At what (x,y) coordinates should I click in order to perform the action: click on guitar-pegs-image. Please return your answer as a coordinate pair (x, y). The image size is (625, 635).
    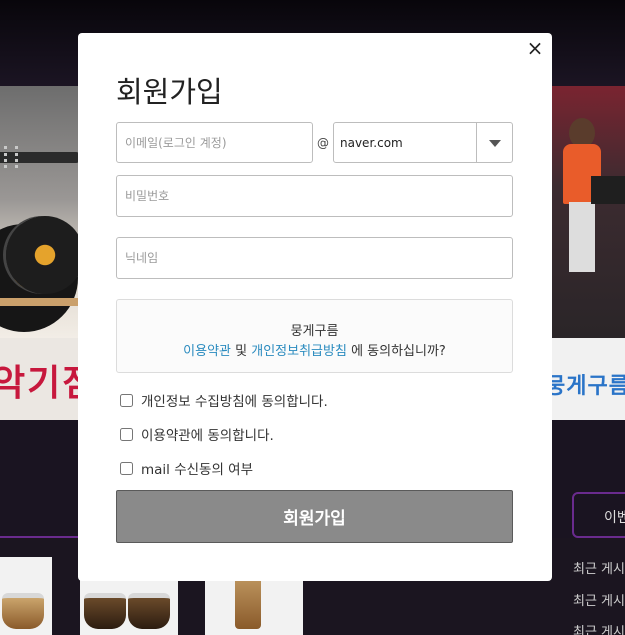
    Looking at the image, I should click on (11, 157).